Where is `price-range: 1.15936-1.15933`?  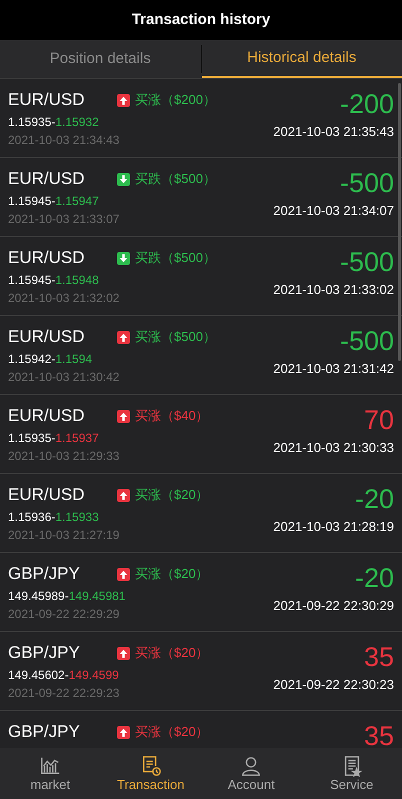 price-range: 1.15936-1.15933 is located at coordinates (54, 517).